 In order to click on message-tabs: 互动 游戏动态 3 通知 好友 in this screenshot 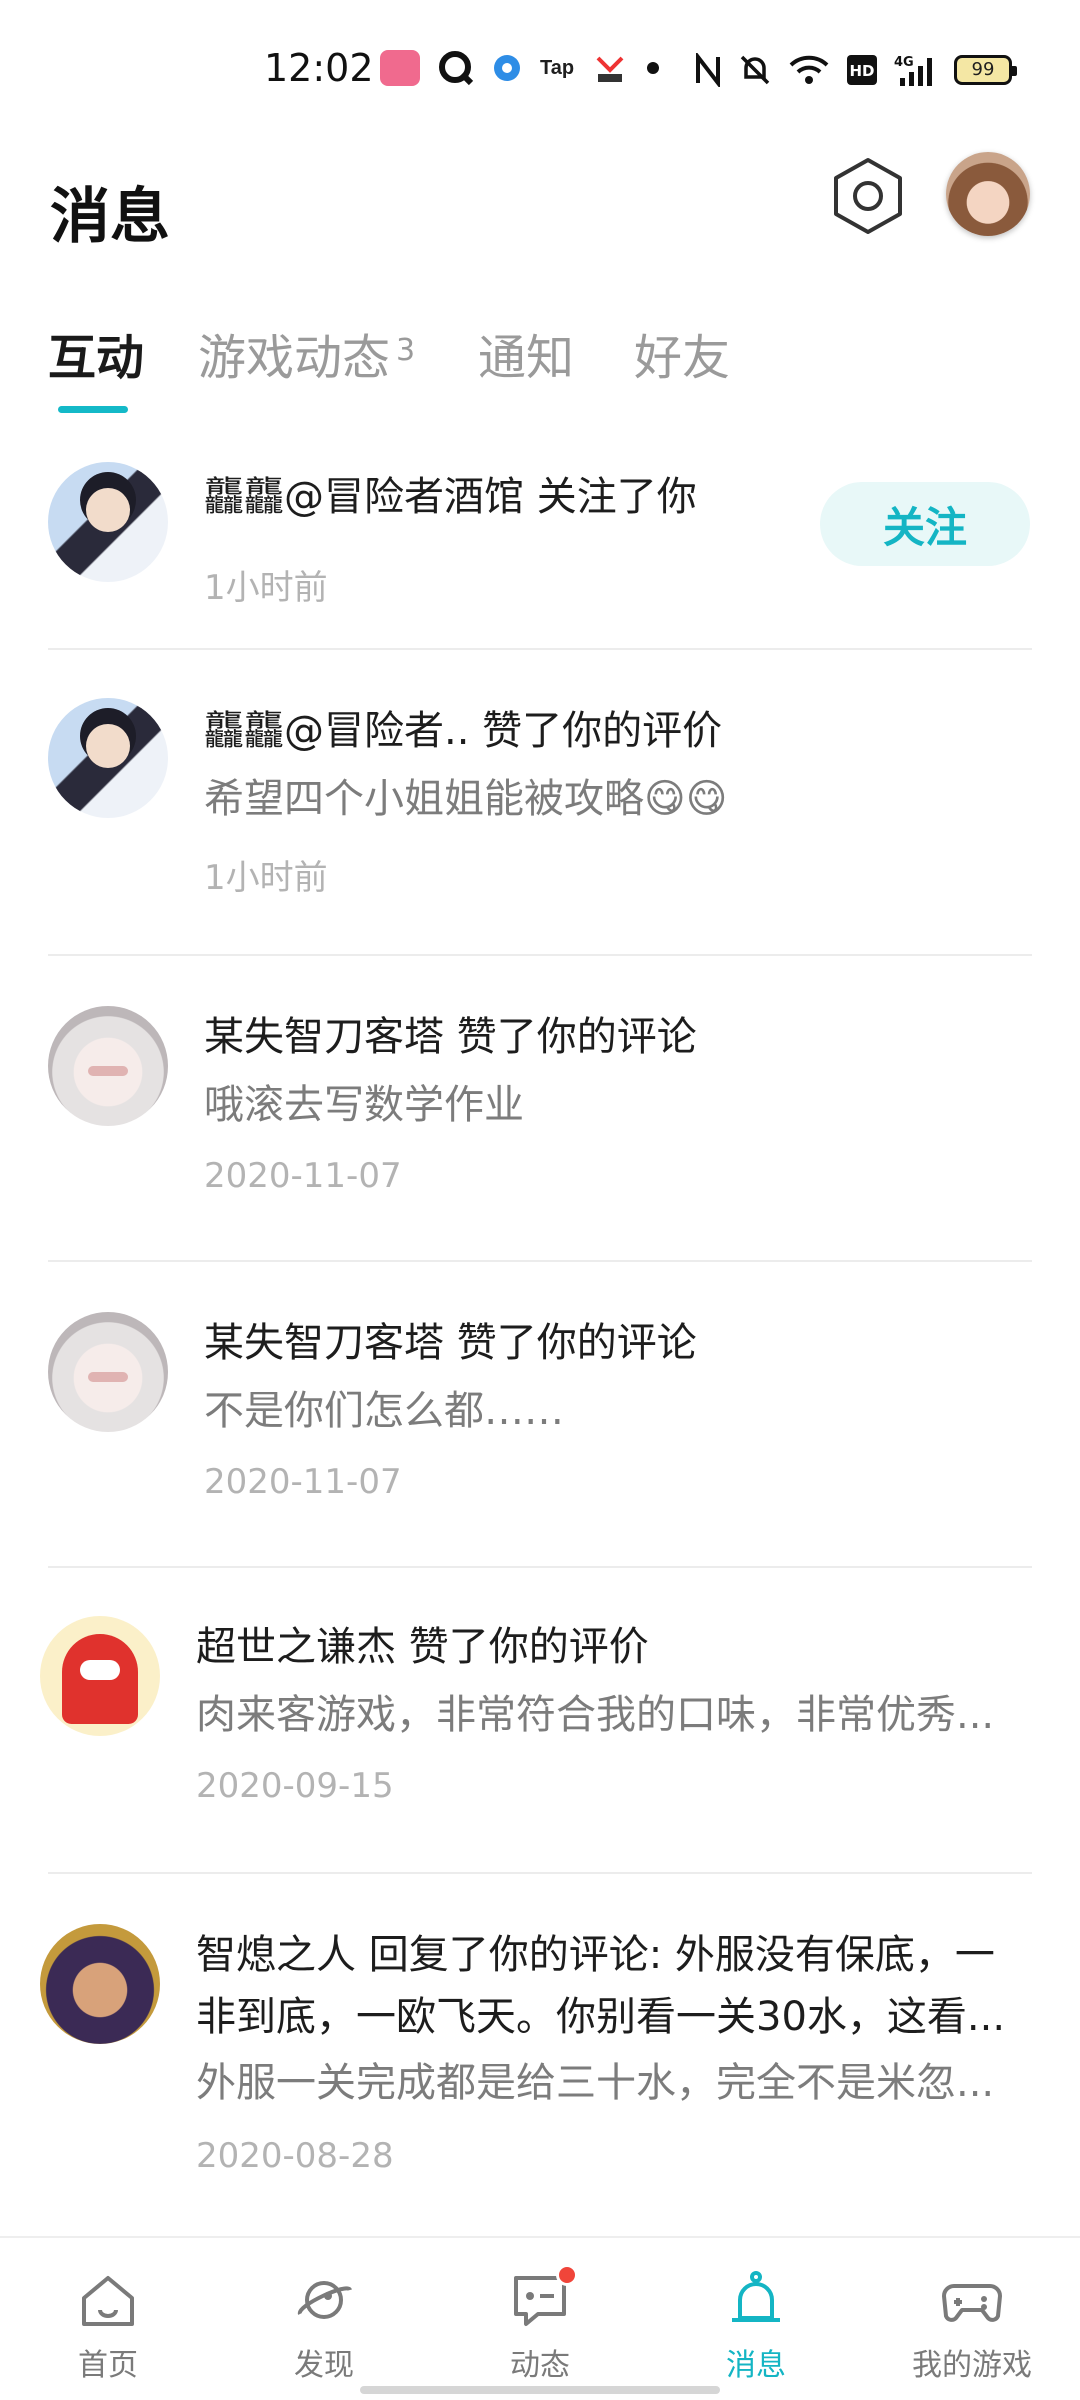, I will do `click(540, 365)`.